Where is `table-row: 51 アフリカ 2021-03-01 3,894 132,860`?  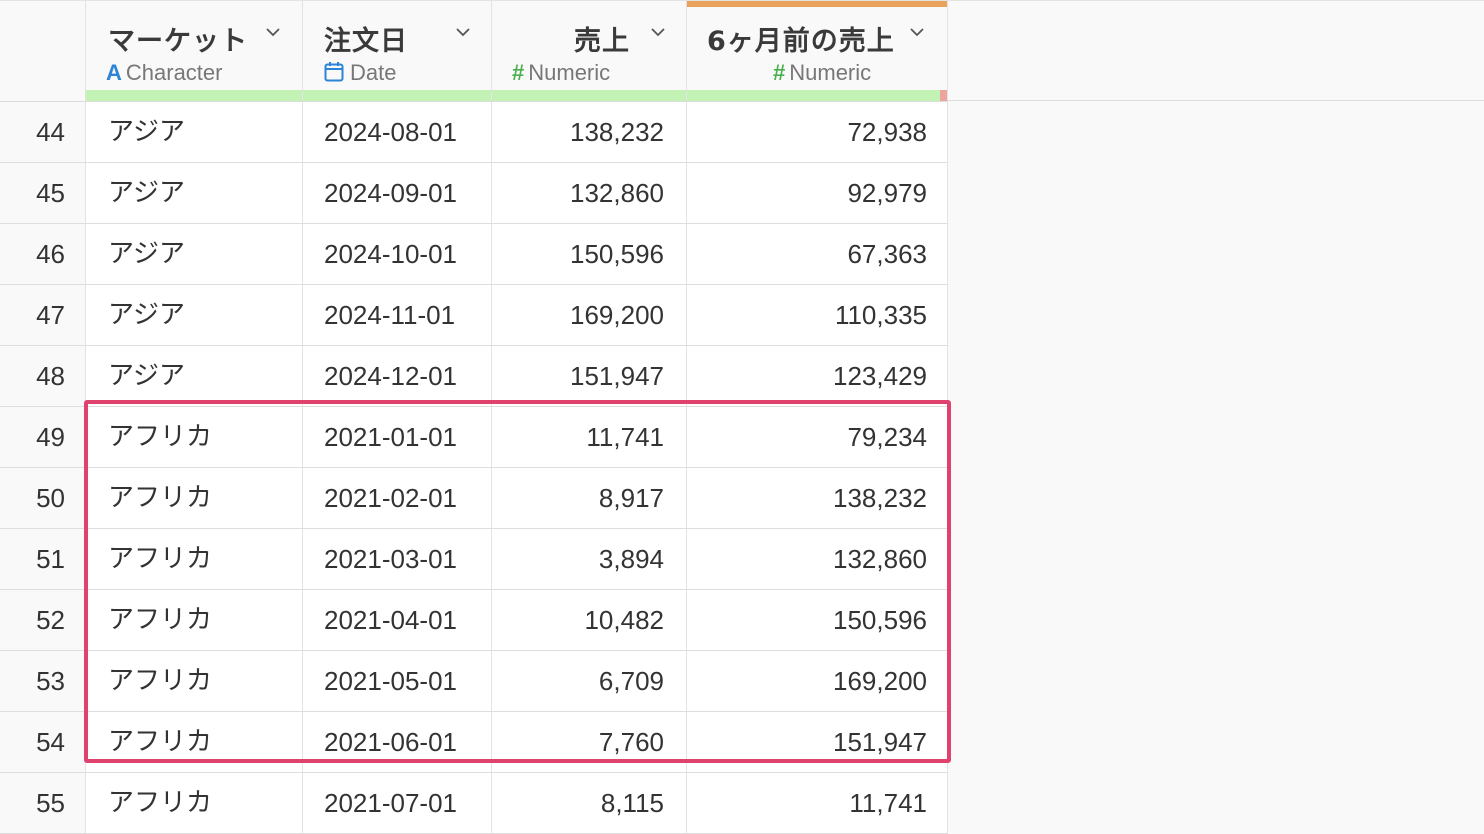 table-row: 51 アフリカ 2021-03-01 3,894 132,860 is located at coordinates (474, 559).